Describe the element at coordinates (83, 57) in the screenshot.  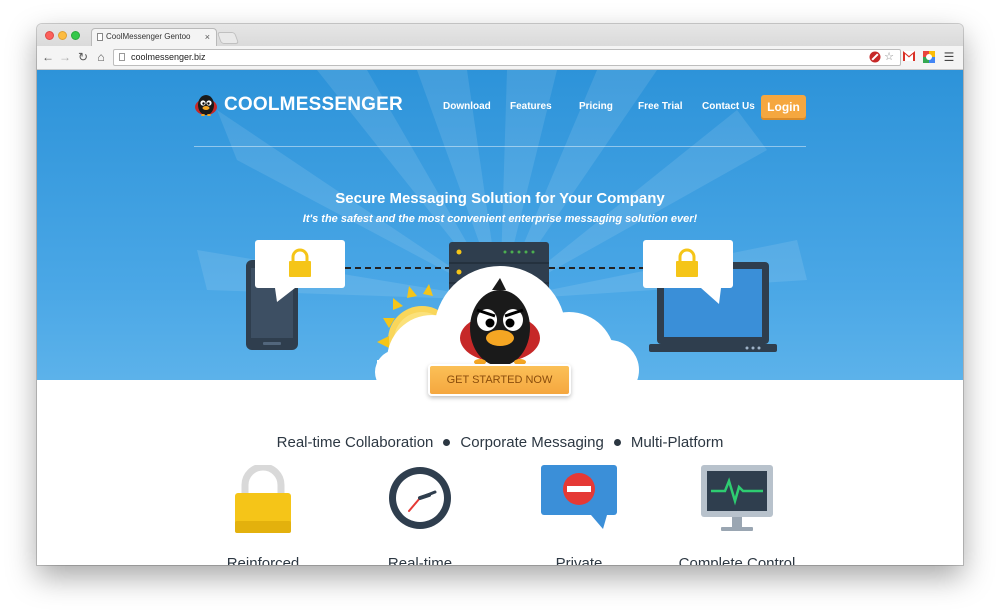
I see `reload-icon: ↻` at that location.